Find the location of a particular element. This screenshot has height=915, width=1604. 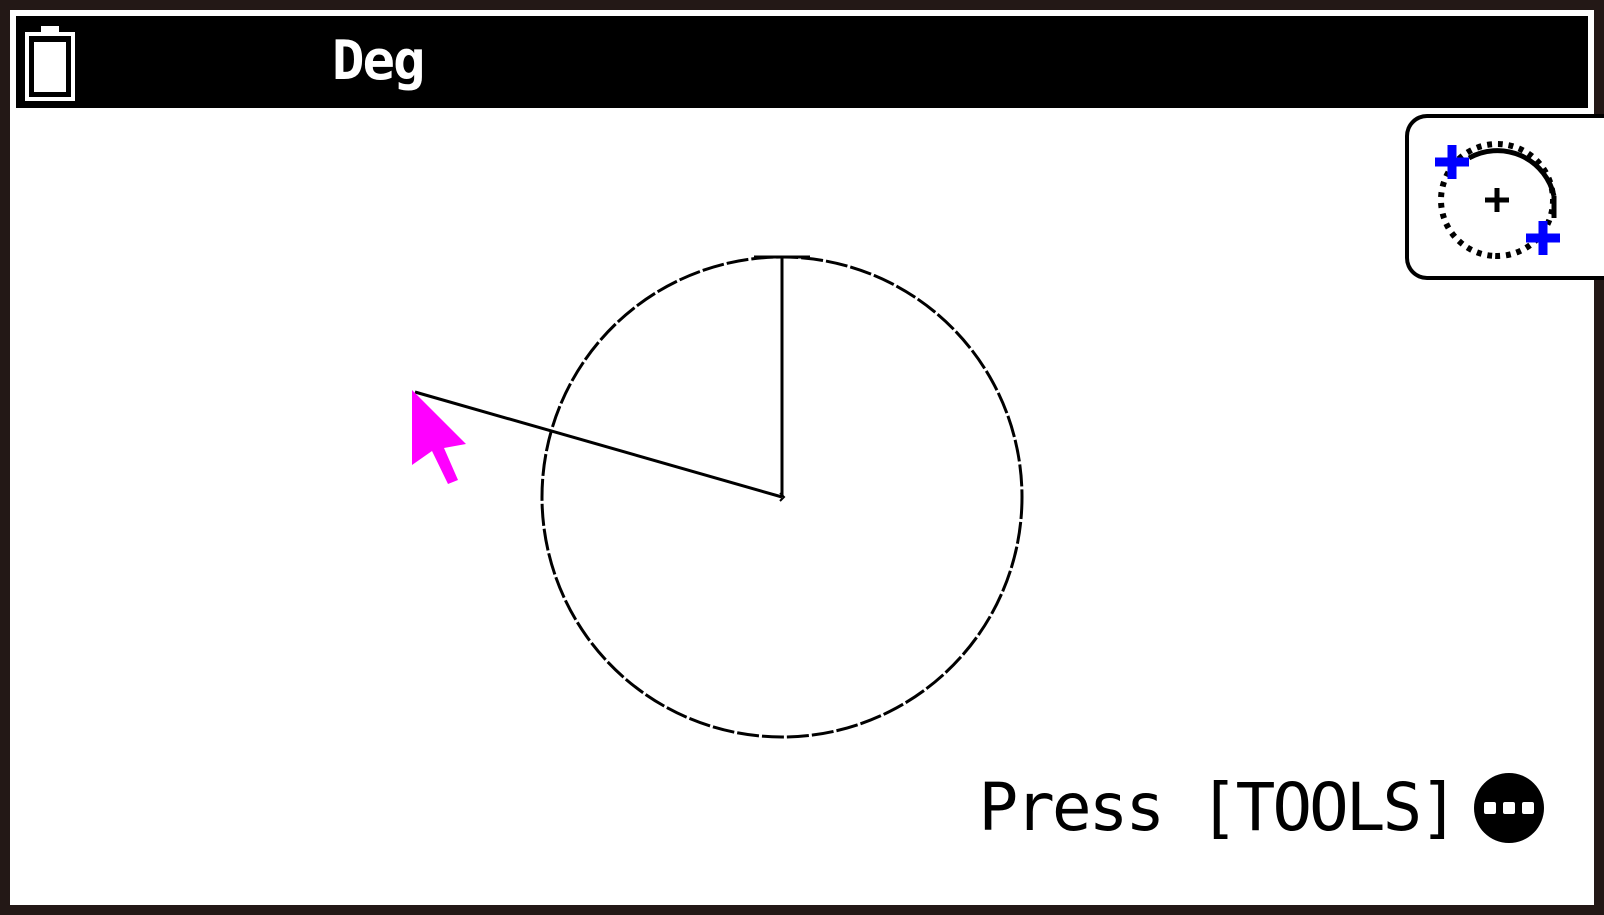

circle-drag-tool-icon is located at coordinates (1497, 200).